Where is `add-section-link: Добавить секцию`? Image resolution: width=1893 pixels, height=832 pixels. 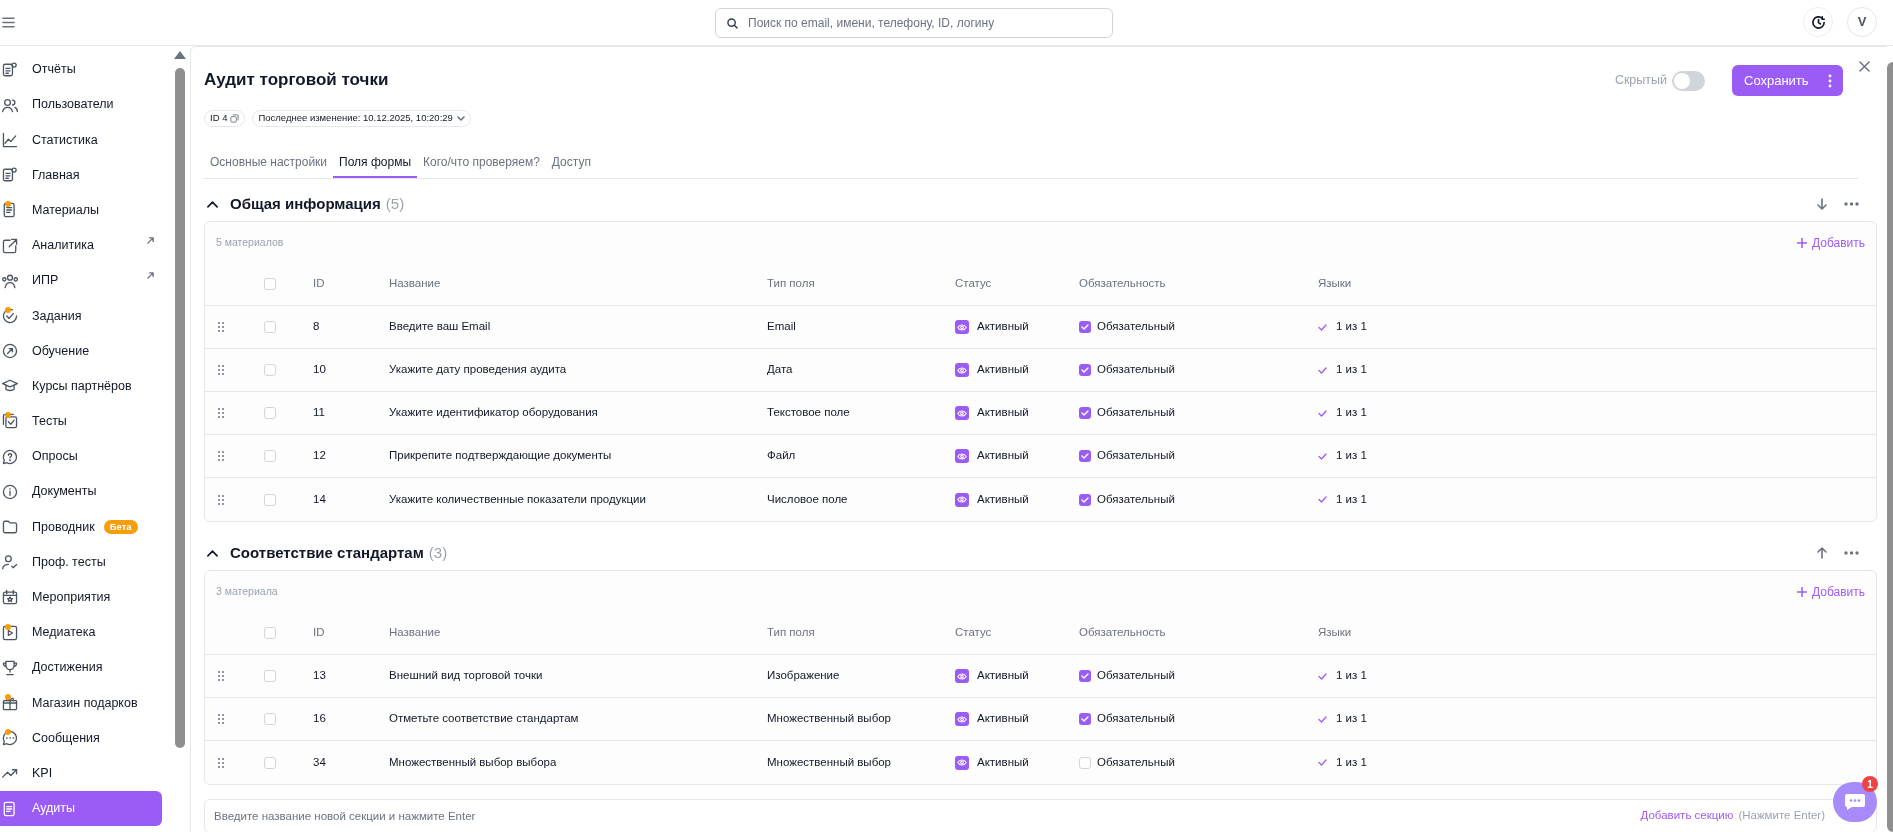 add-section-link: Добавить секцию is located at coordinates (1687, 816).